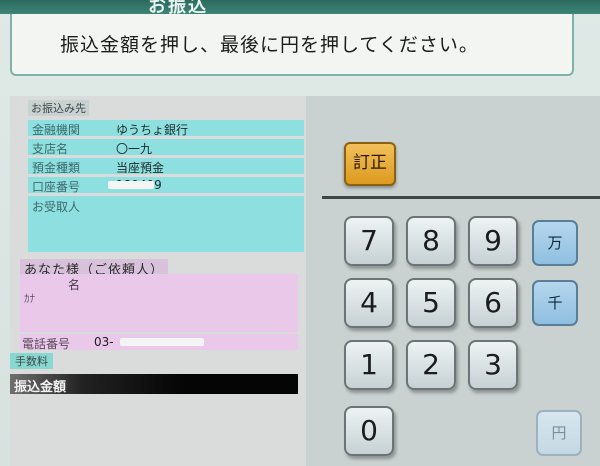 The height and width of the screenshot is (466, 600). I want to click on field-account-number-label: 口座番号, so click(56, 187).